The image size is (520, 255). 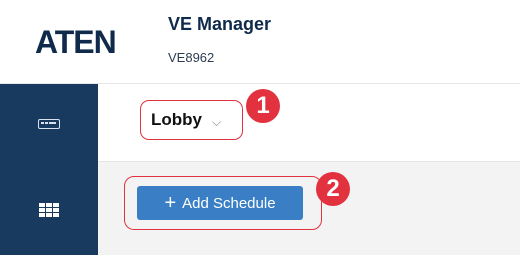 I want to click on location-dropdown: Lobby ⌵, so click(x=191, y=120).